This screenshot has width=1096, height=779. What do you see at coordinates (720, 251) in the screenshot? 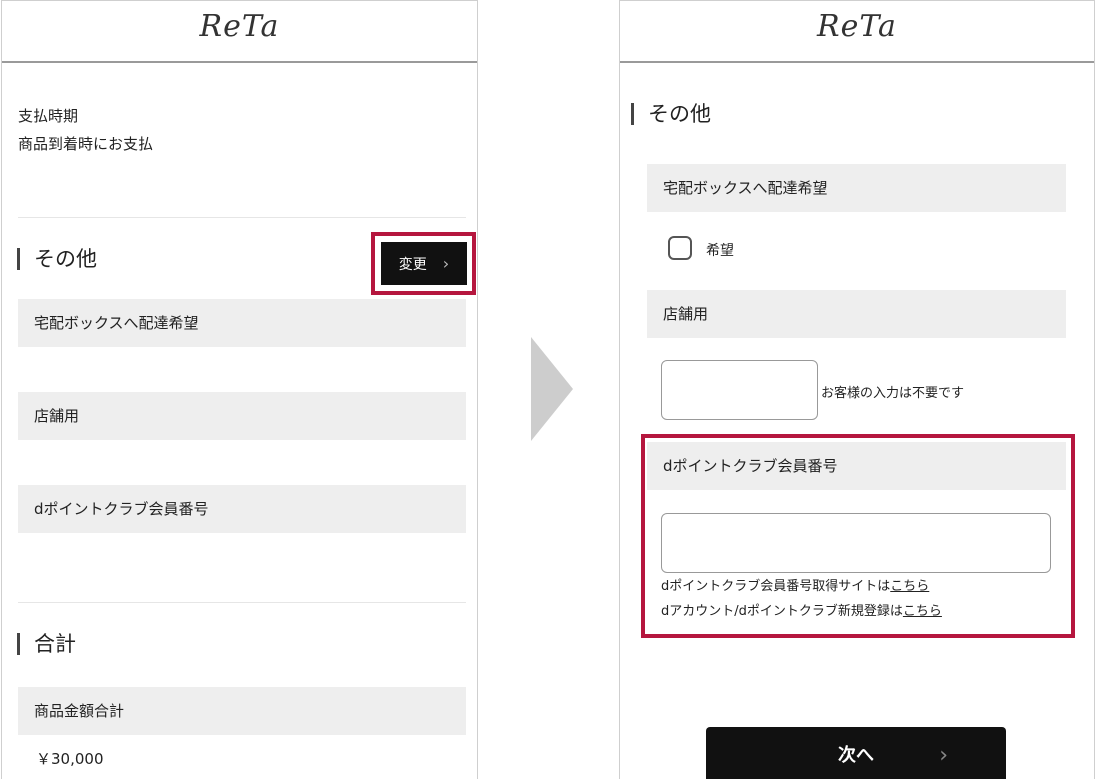
I see `delivery-box-option-label: 希望` at bounding box center [720, 251].